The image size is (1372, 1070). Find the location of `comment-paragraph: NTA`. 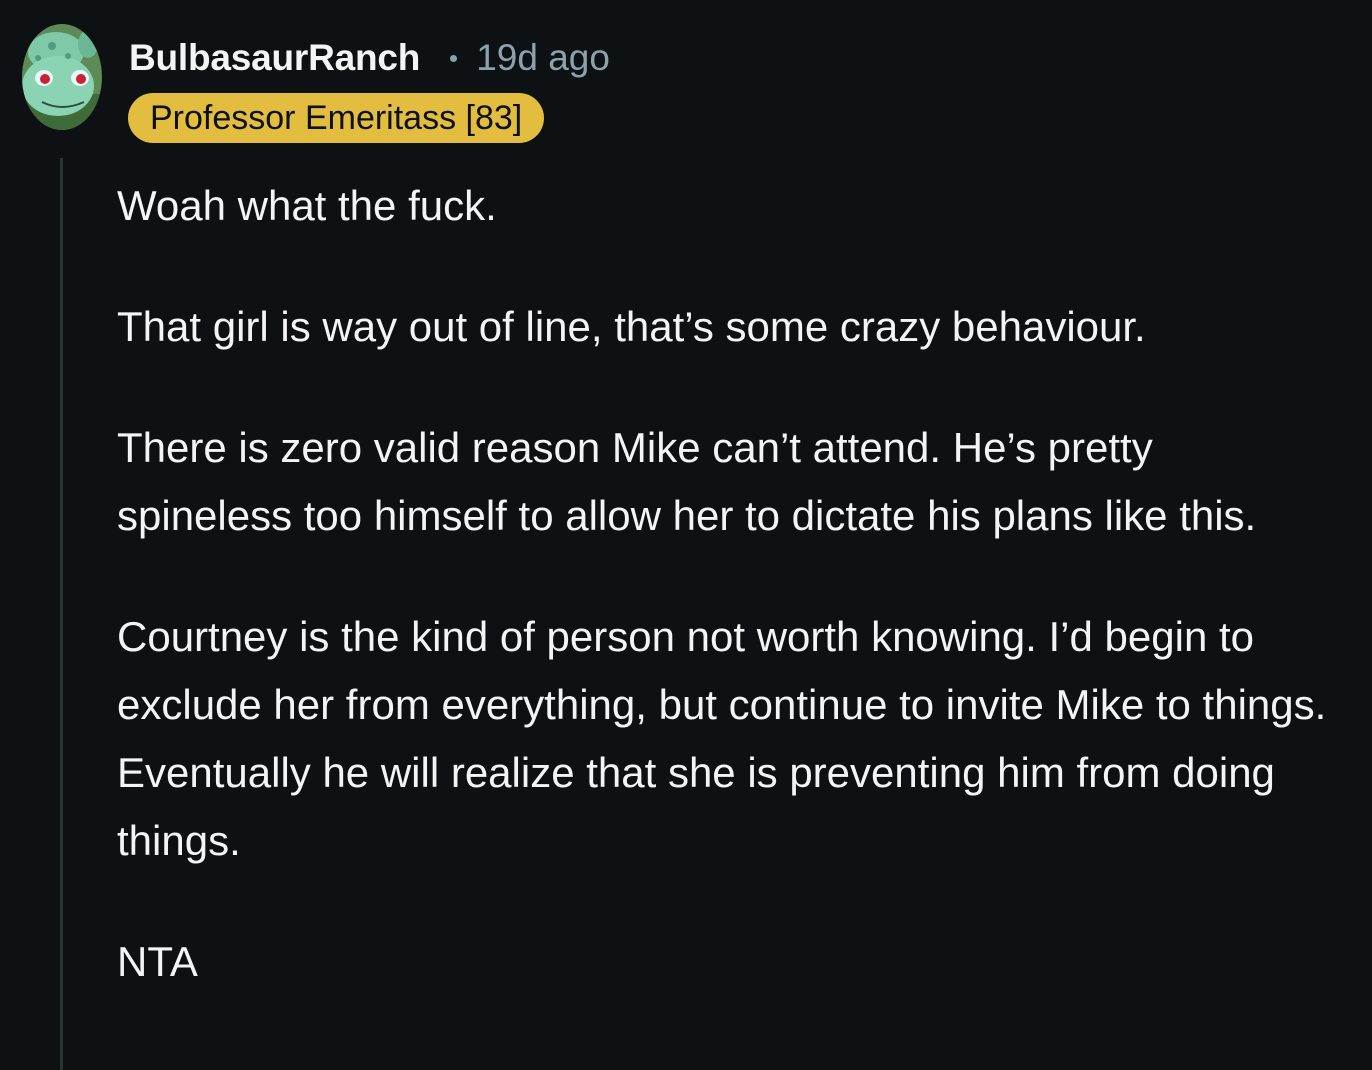

comment-paragraph: NTA is located at coordinates (157, 961).